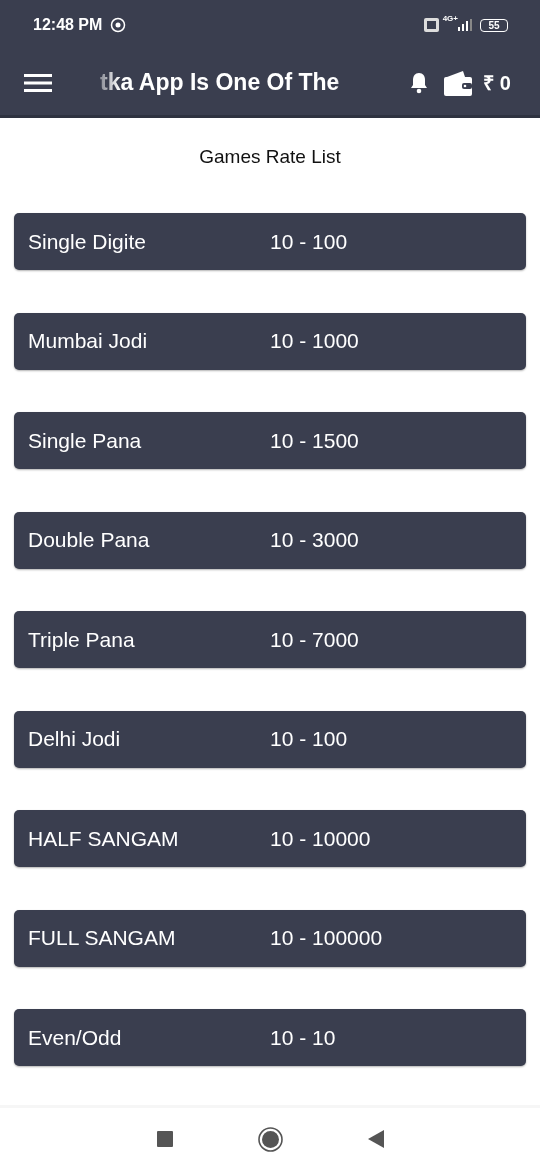  Describe the element at coordinates (497, 83) in the screenshot. I see `wallet-balance: ₹ 0` at that location.